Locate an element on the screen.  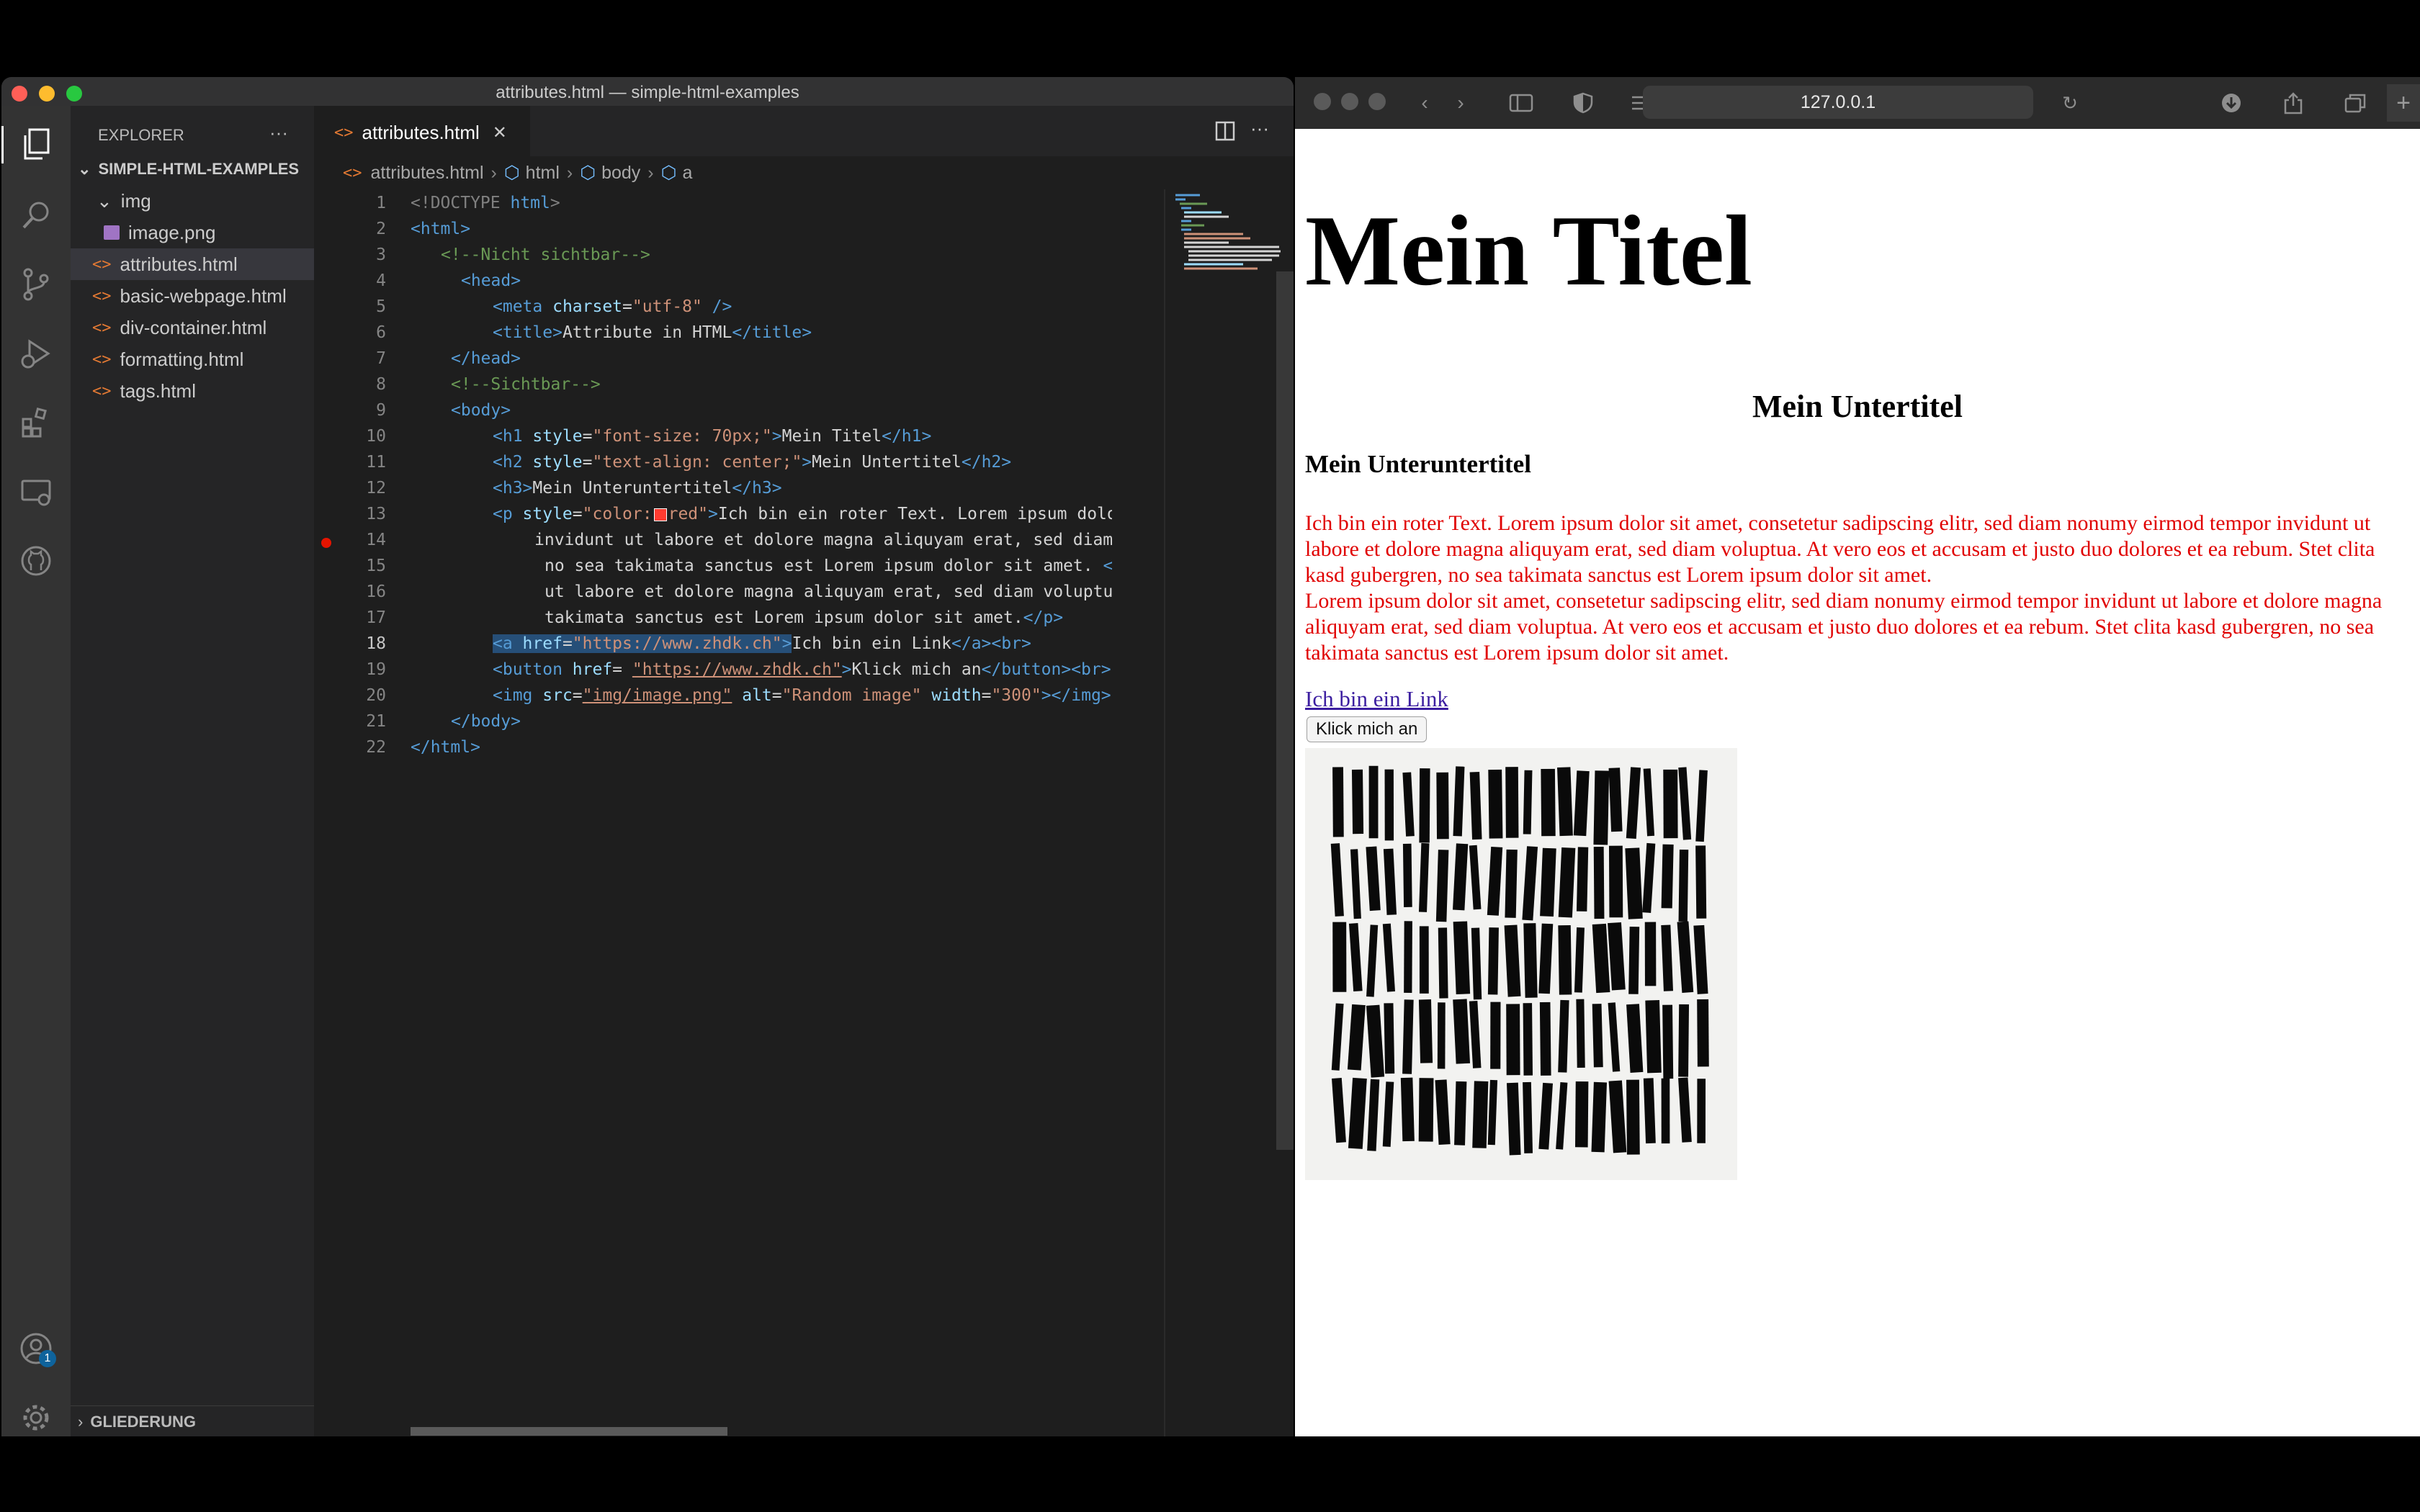
breadcrumb-item: body is located at coordinates (620, 173).